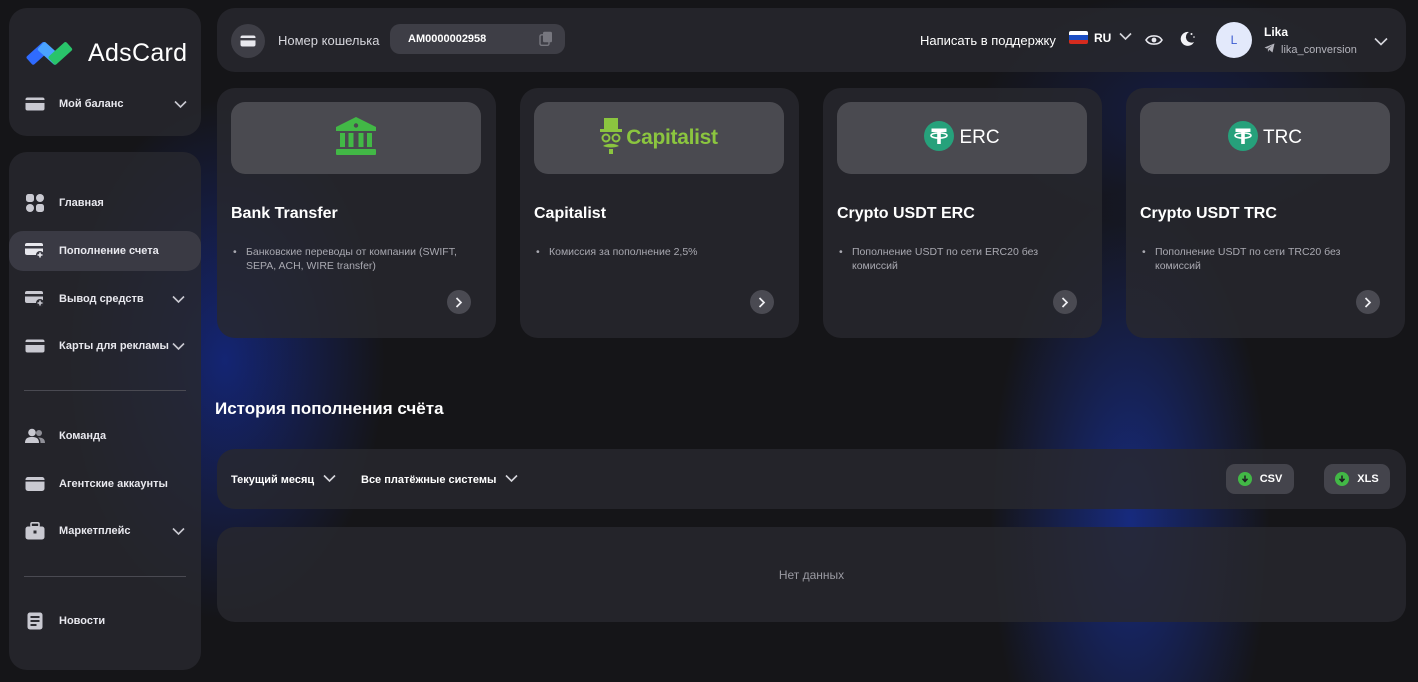 The height and width of the screenshot is (682, 1418). What do you see at coordinates (611, 138) in the screenshot?
I see `capitalist-mascot-icon` at bounding box center [611, 138].